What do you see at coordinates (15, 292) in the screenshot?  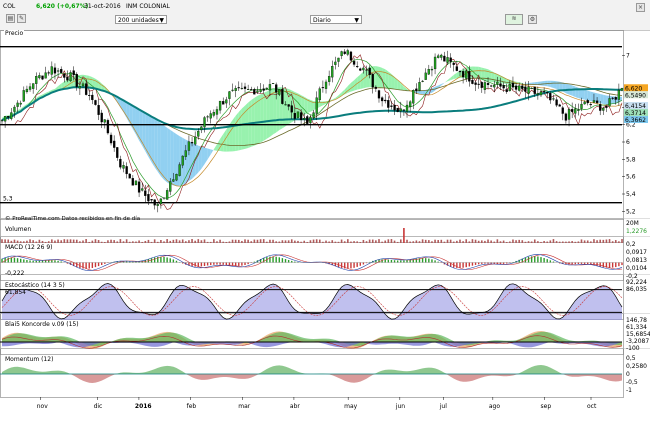 I see `stoch-note: 61,854` at bounding box center [15, 292].